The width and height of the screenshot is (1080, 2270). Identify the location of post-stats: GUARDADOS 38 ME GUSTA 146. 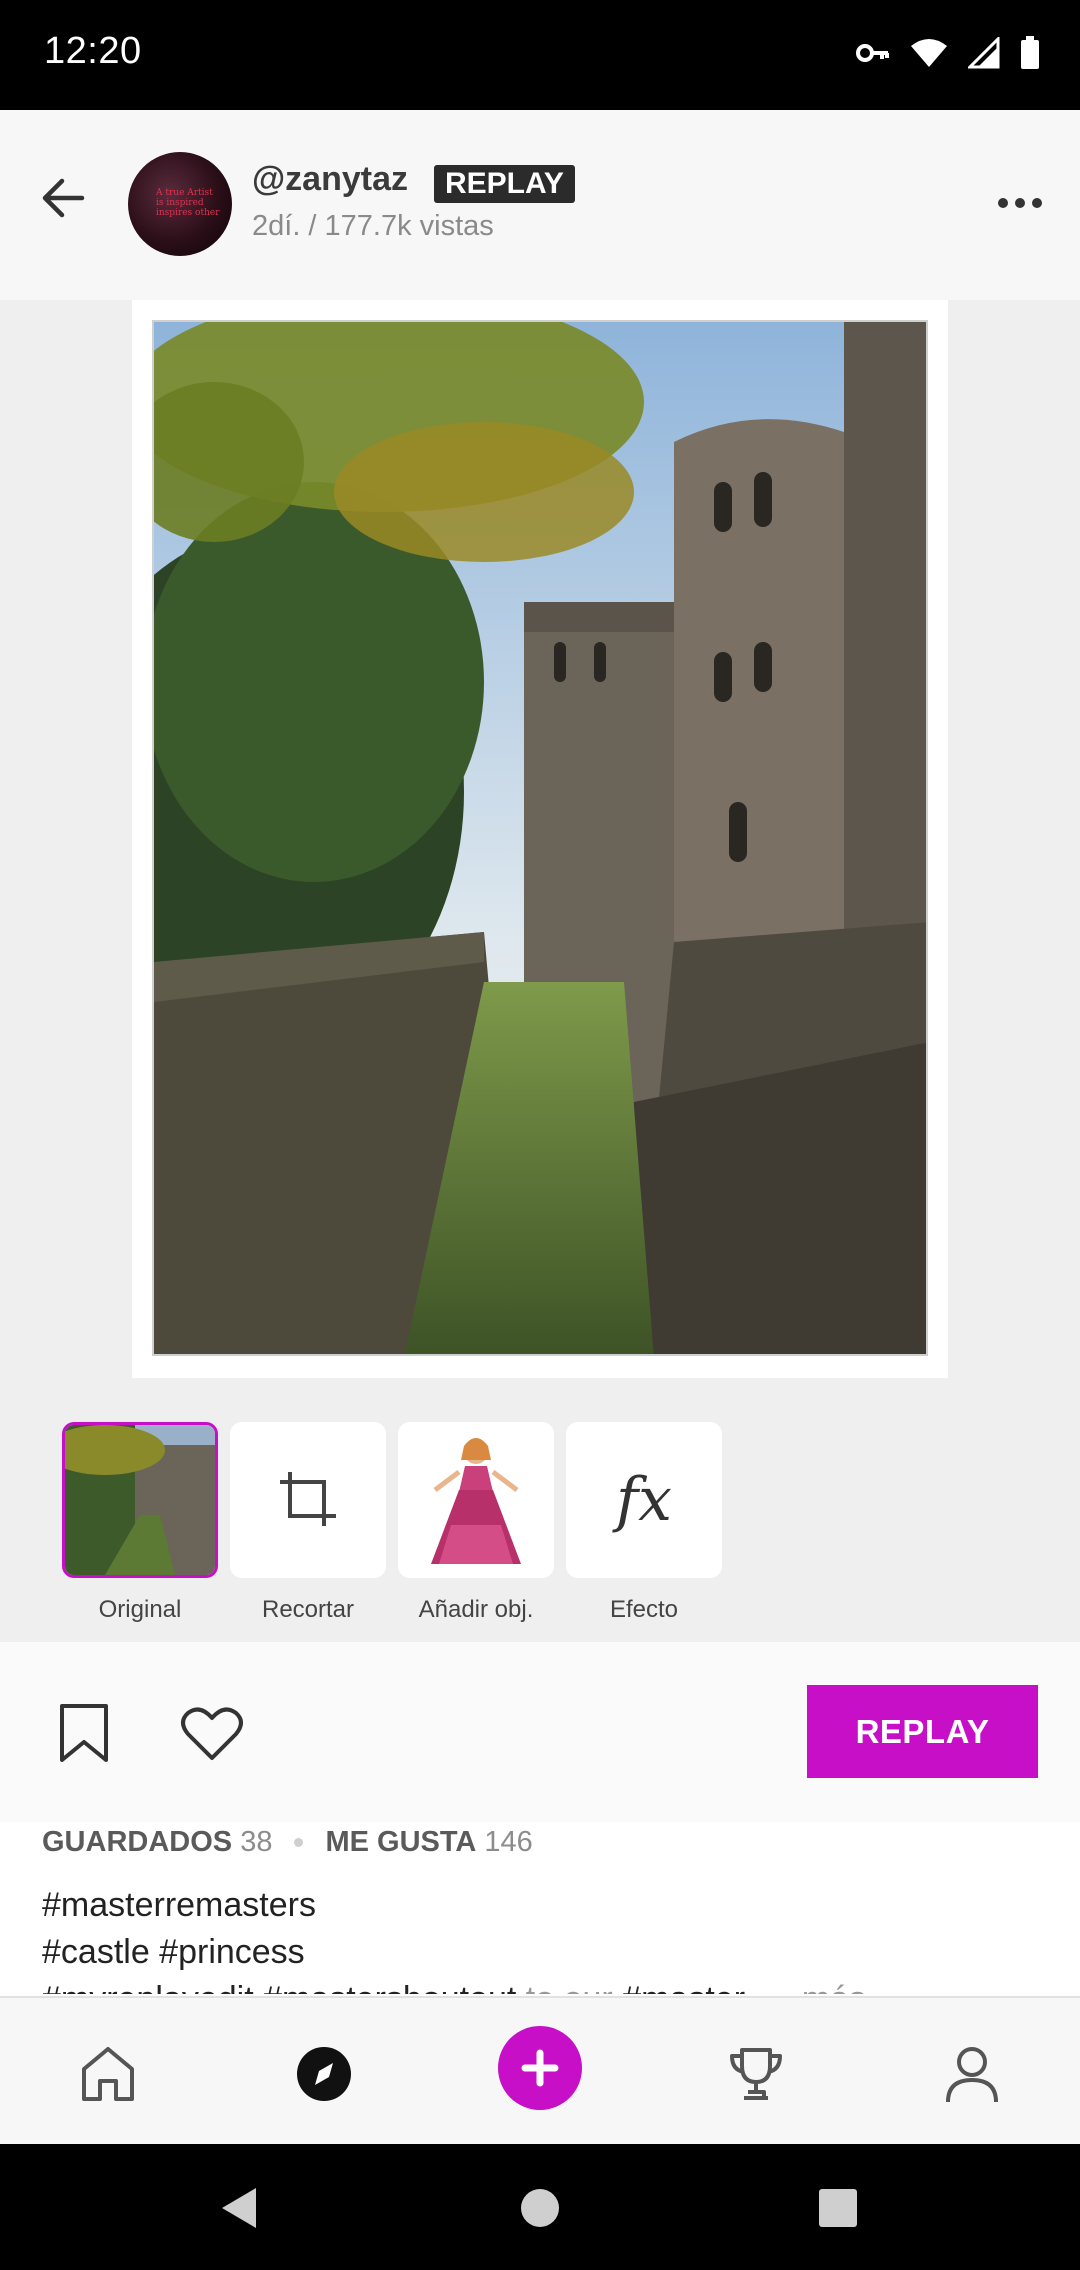
(287, 1842).